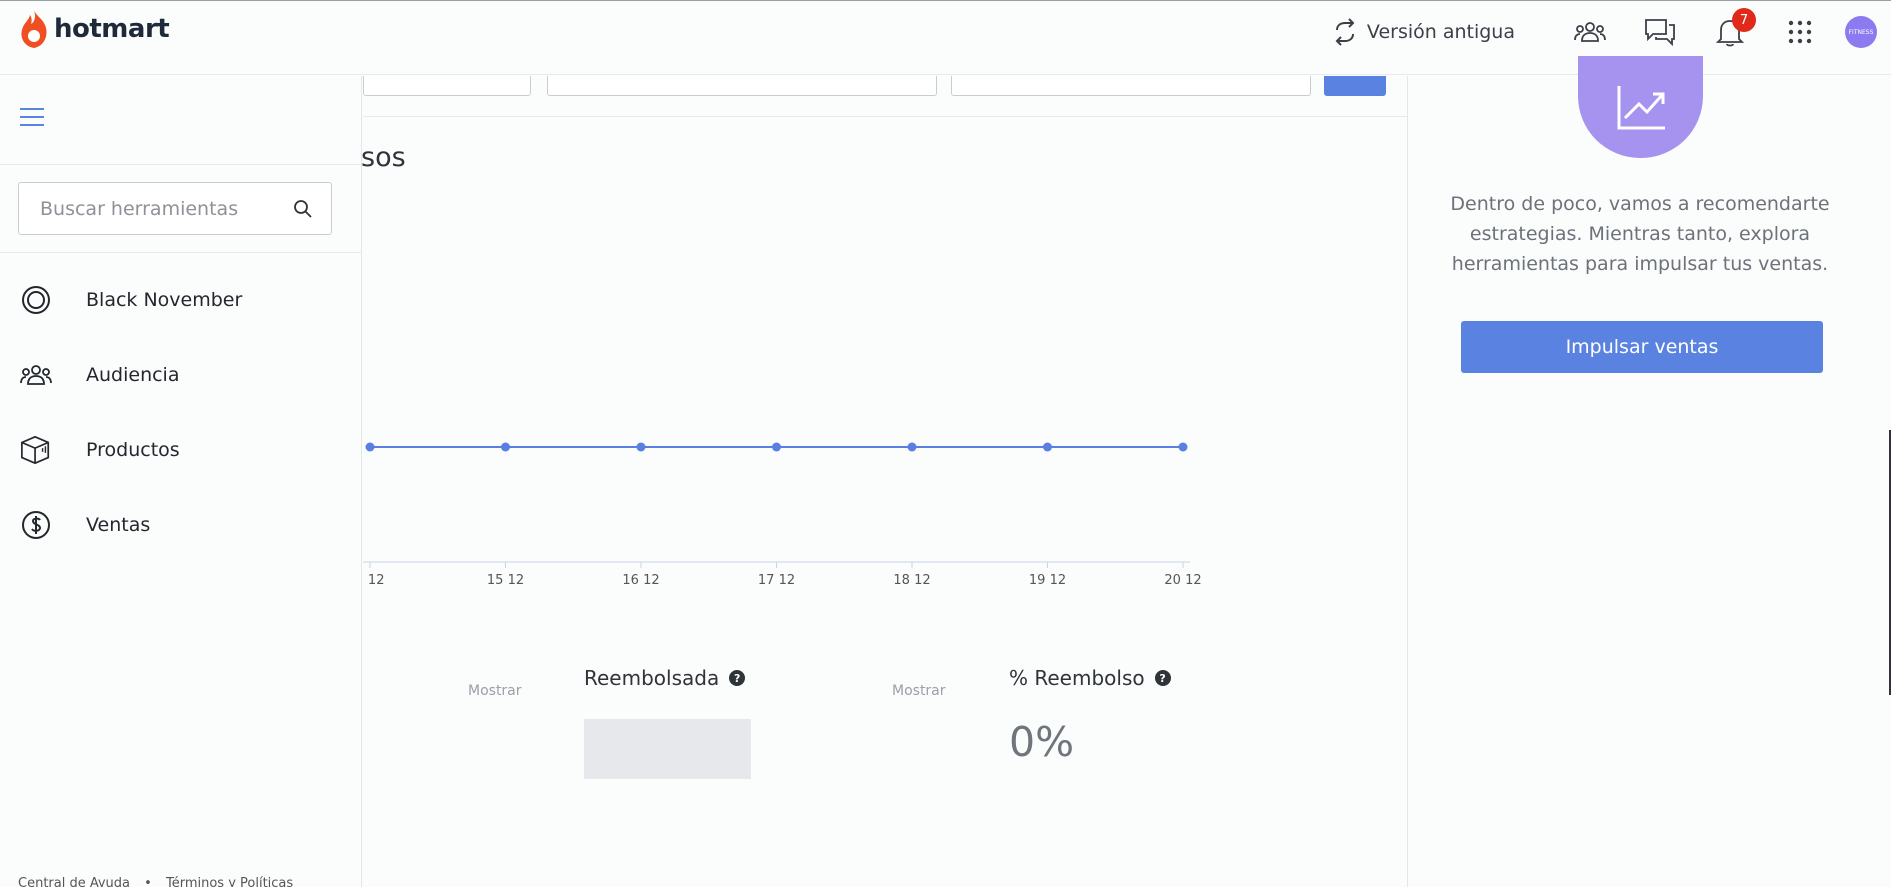 This screenshot has width=1891, height=887. Describe the element at coordinates (383, 157) in the screenshot. I see `card-title: sos` at that location.